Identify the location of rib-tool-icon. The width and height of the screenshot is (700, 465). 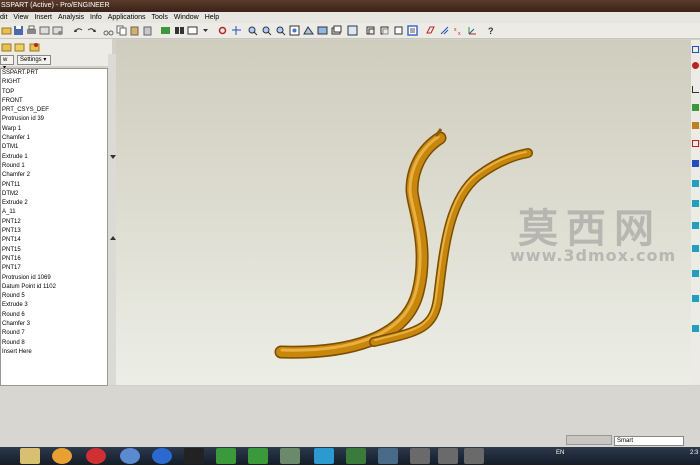
(695, 248).